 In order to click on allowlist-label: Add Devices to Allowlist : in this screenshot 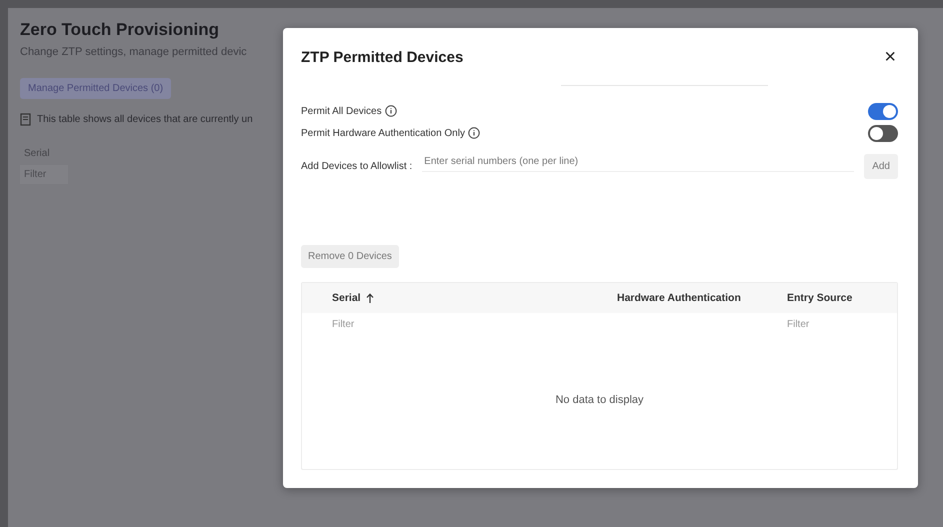, I will do `click(356, 166)`.